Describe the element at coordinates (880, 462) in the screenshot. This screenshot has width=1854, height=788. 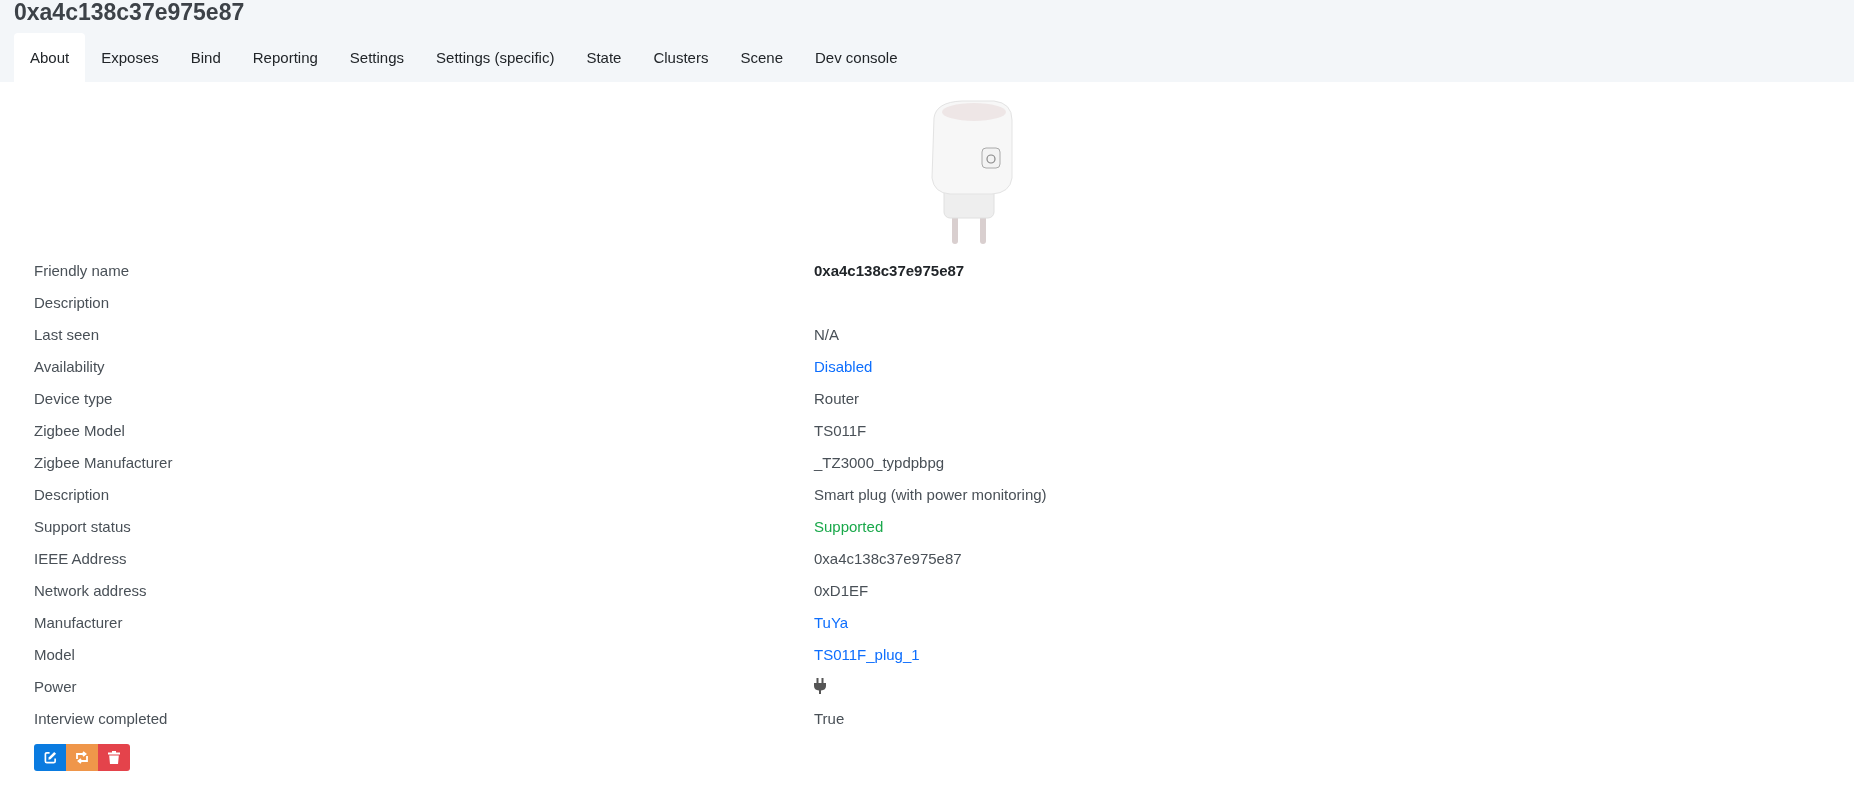
I see `field-value: _TZ3000_typdpbpg` at that location.